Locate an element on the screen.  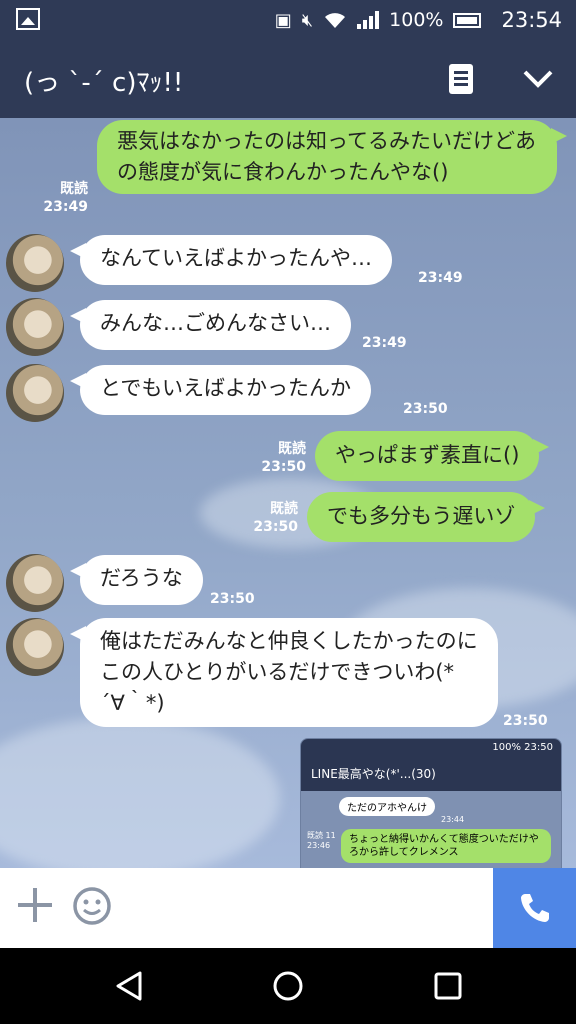
home-icon is located at coordinates (288, 986).